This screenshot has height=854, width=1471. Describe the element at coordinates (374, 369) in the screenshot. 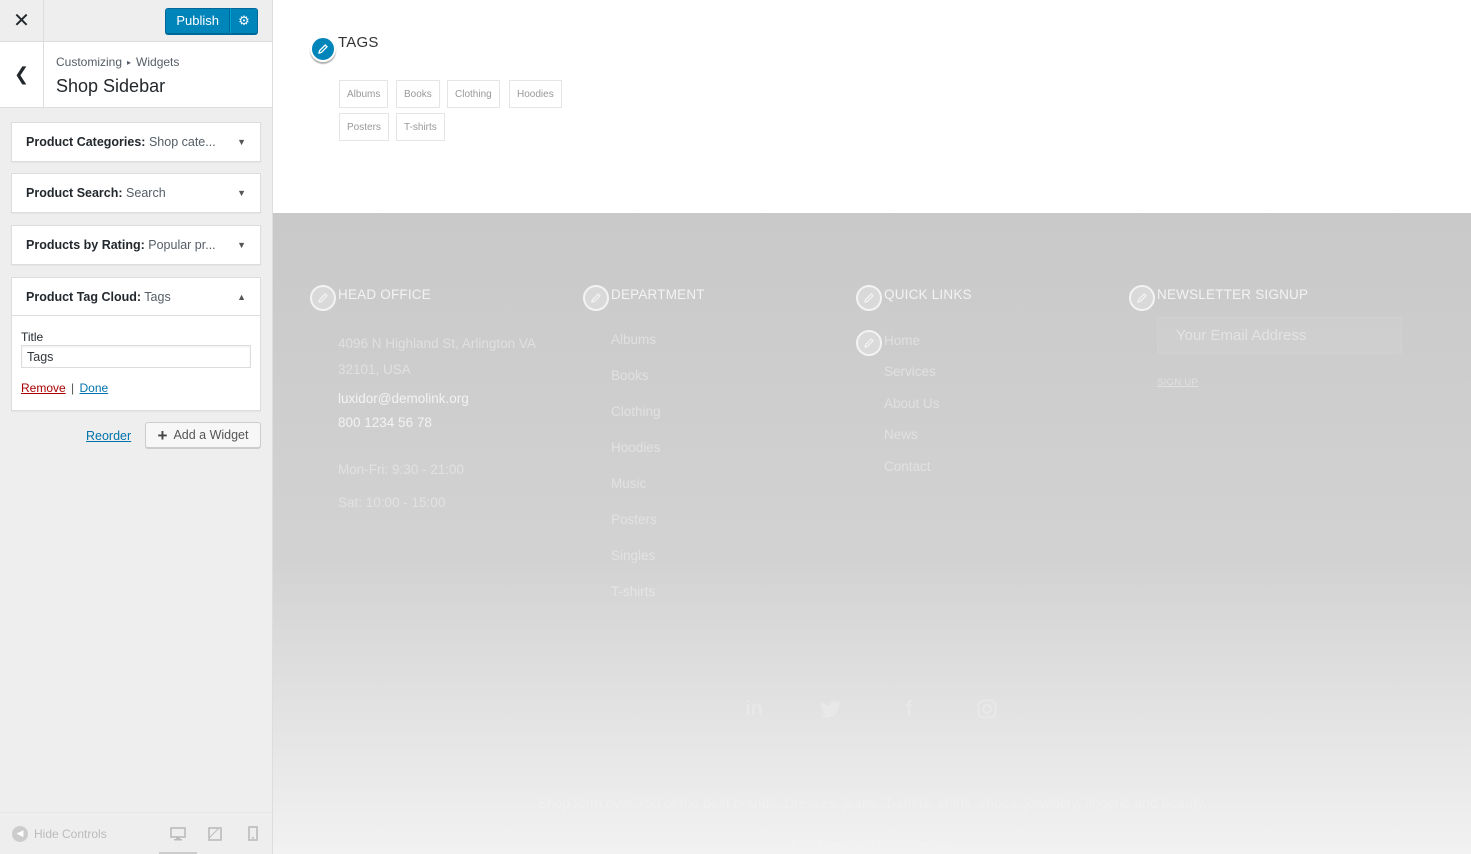

I see `address-line: 32101, USA` at that location.